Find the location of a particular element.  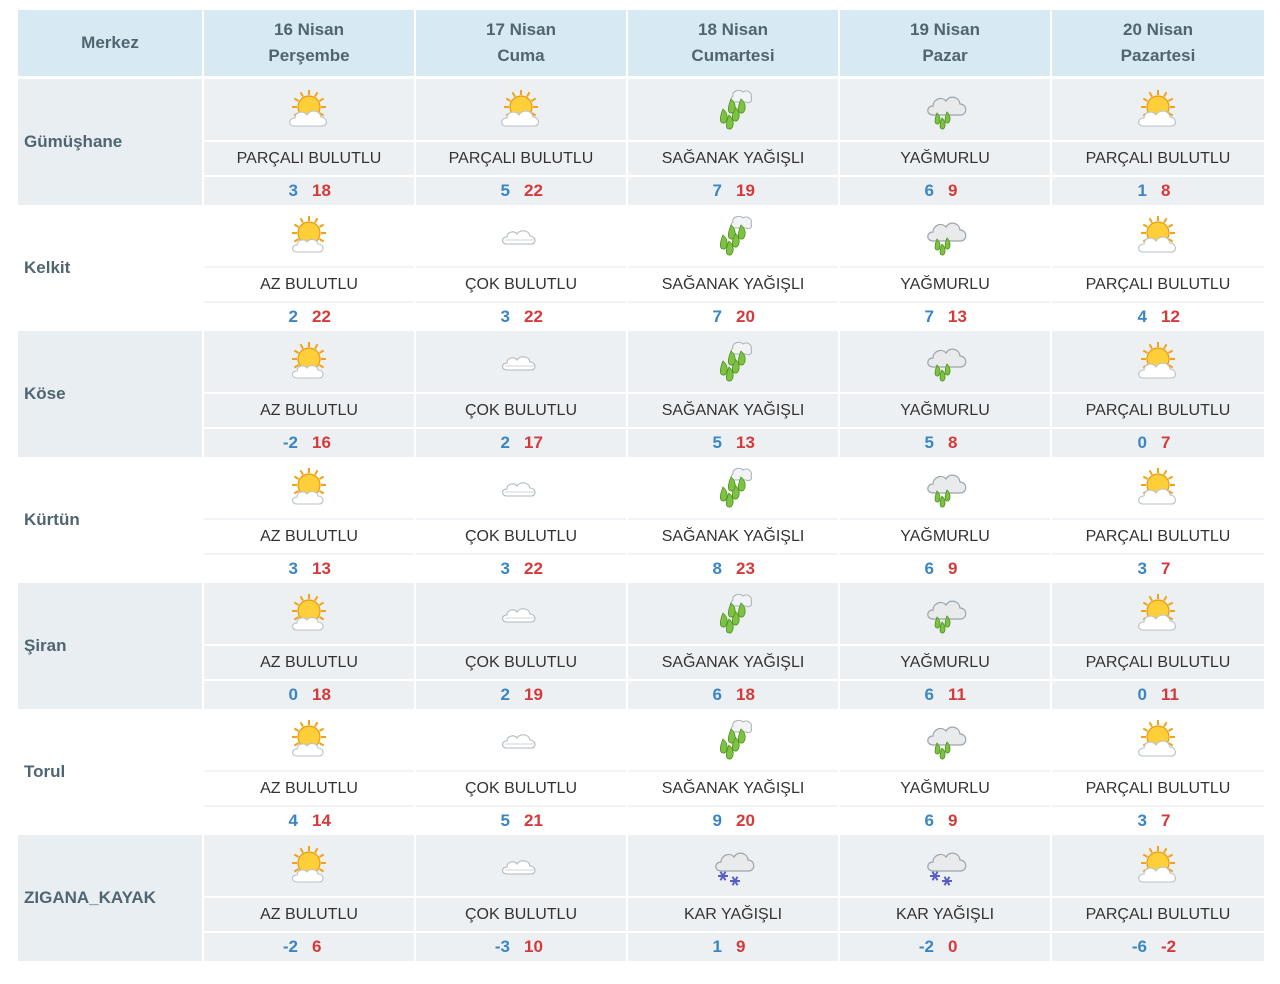

temperature-range: 2 19 is located at coordinates (521, 694).